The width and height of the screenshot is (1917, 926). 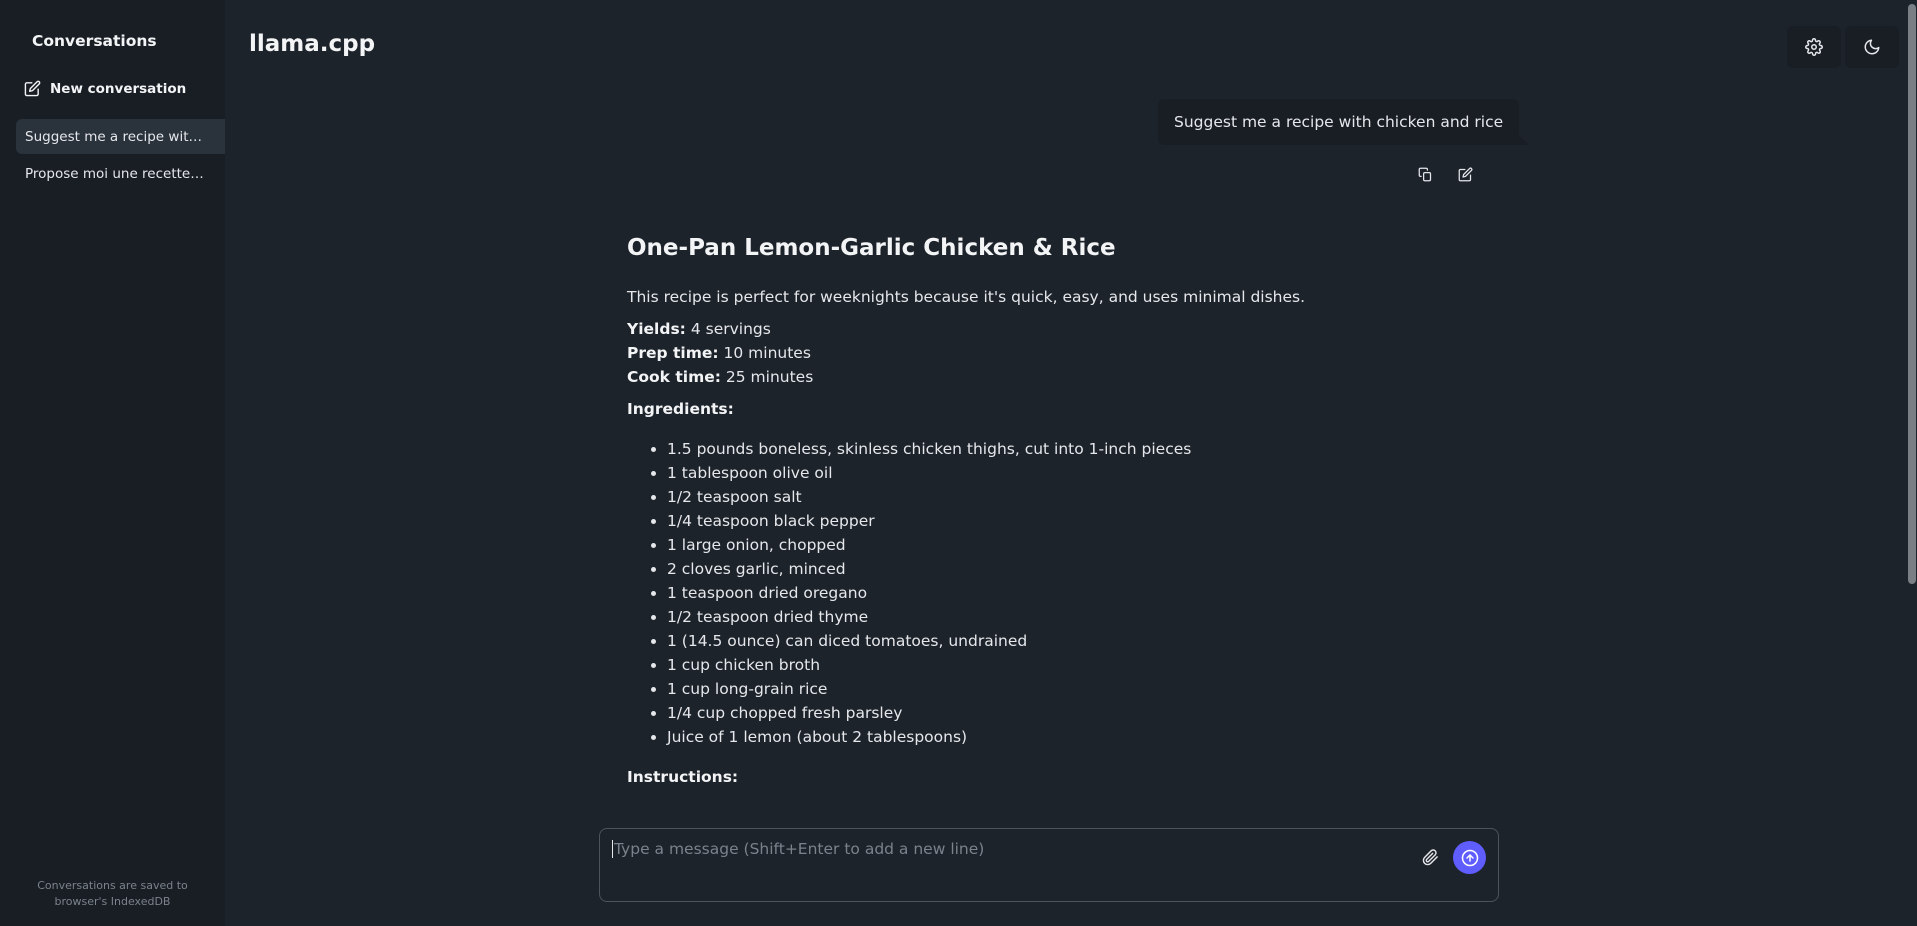 I want to click on paperclip-icon, so click(x=1430, y=856).